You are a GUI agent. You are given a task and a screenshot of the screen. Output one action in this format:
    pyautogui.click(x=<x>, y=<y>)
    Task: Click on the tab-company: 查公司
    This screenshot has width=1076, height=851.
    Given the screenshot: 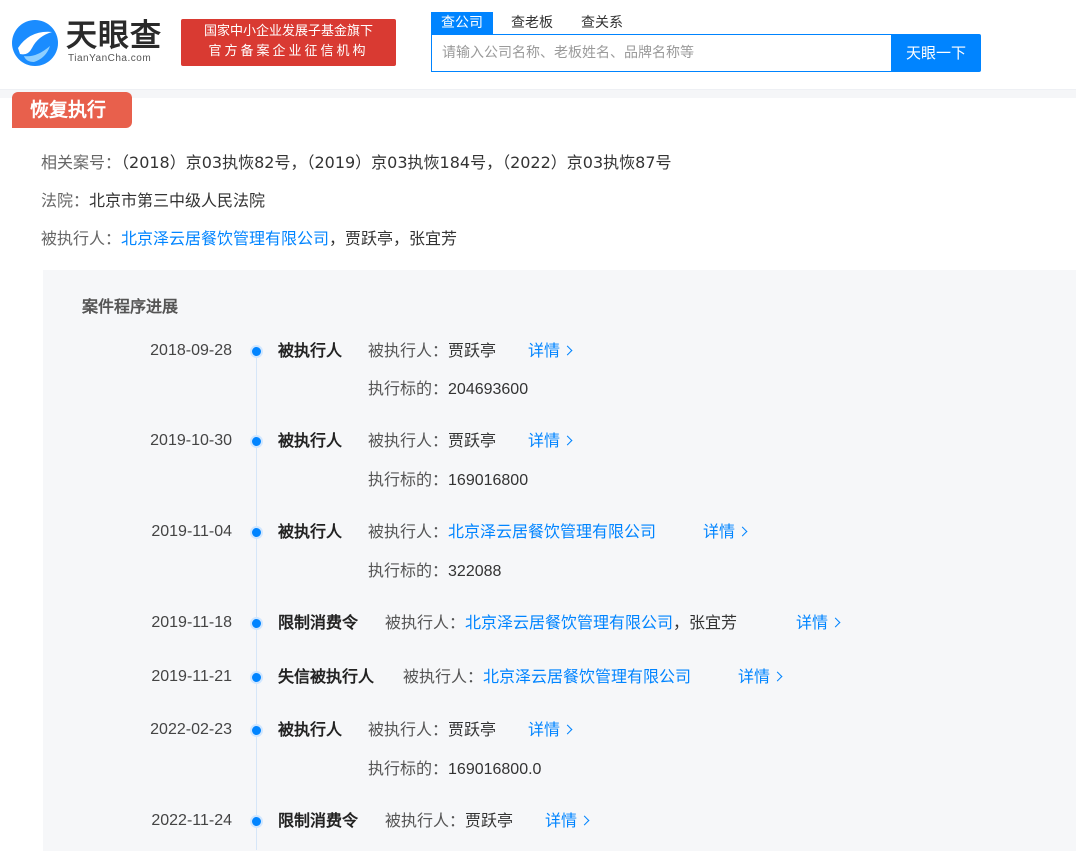 What is the action you would take?
    pyautogui.click(x=462, y=23)
    